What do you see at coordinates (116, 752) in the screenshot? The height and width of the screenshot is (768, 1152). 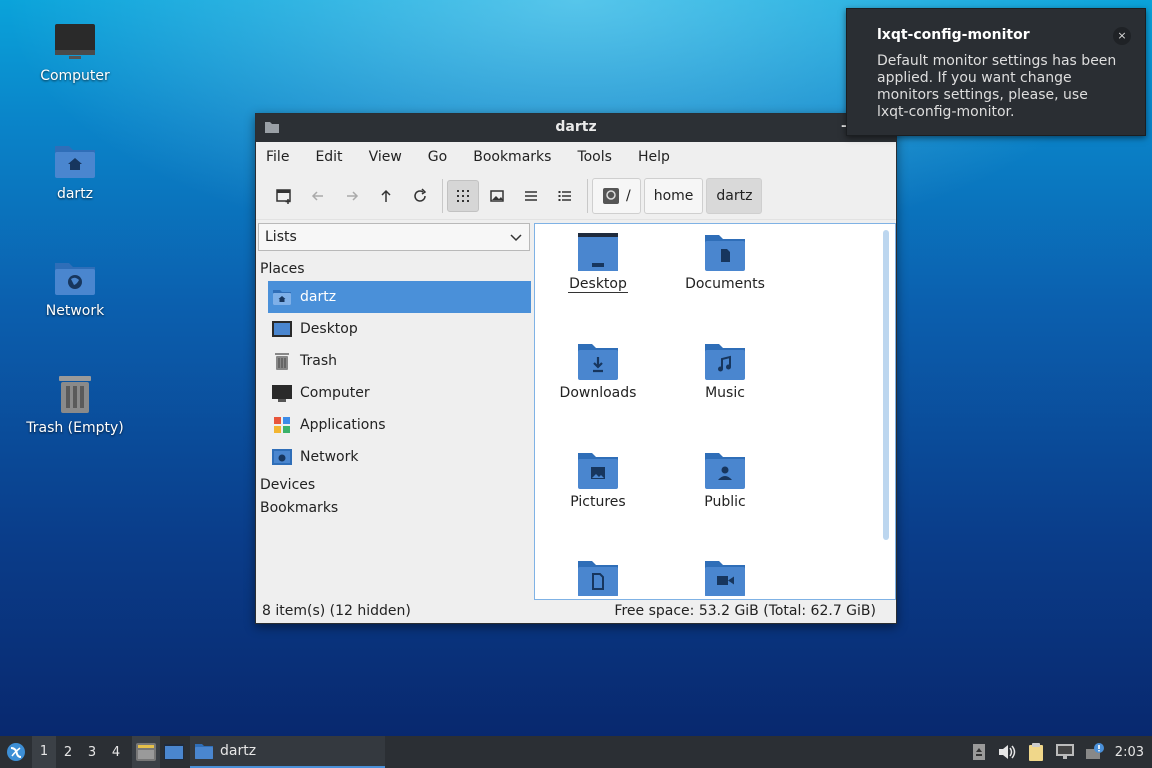 I see `workspace-4: 4` at bounding box center [116, 752].